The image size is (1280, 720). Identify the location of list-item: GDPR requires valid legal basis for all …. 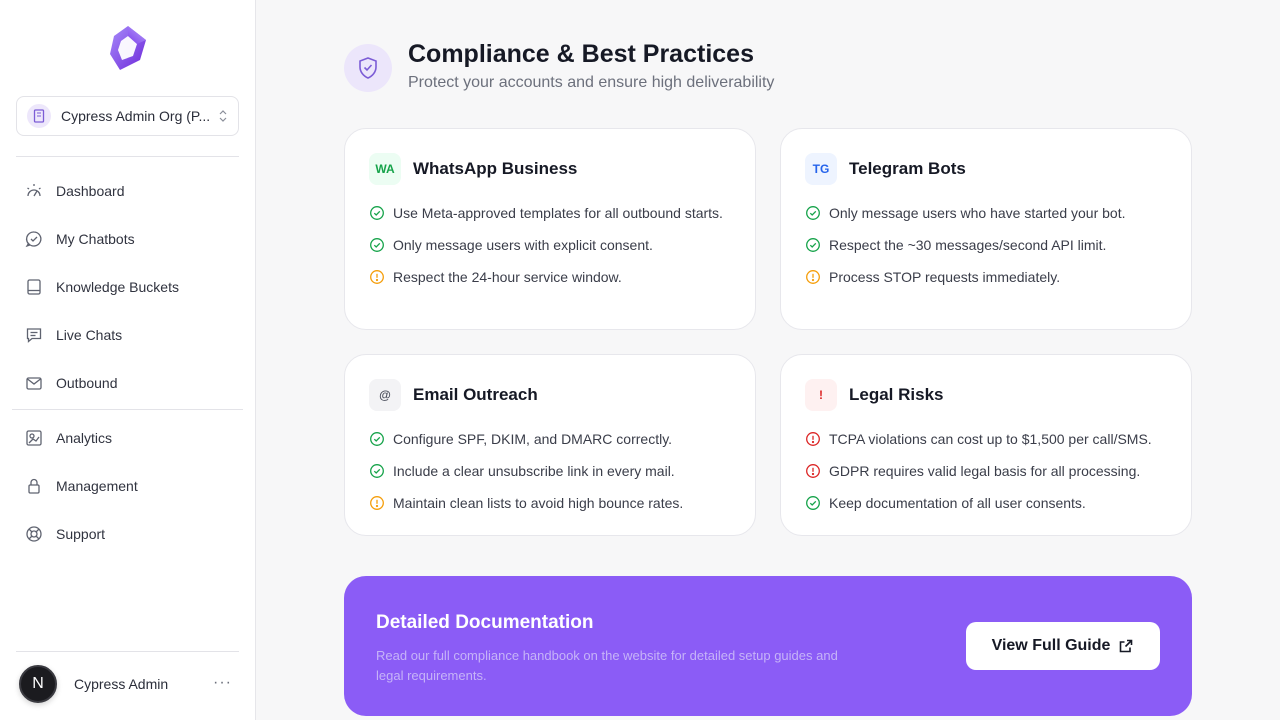
(988, 471).